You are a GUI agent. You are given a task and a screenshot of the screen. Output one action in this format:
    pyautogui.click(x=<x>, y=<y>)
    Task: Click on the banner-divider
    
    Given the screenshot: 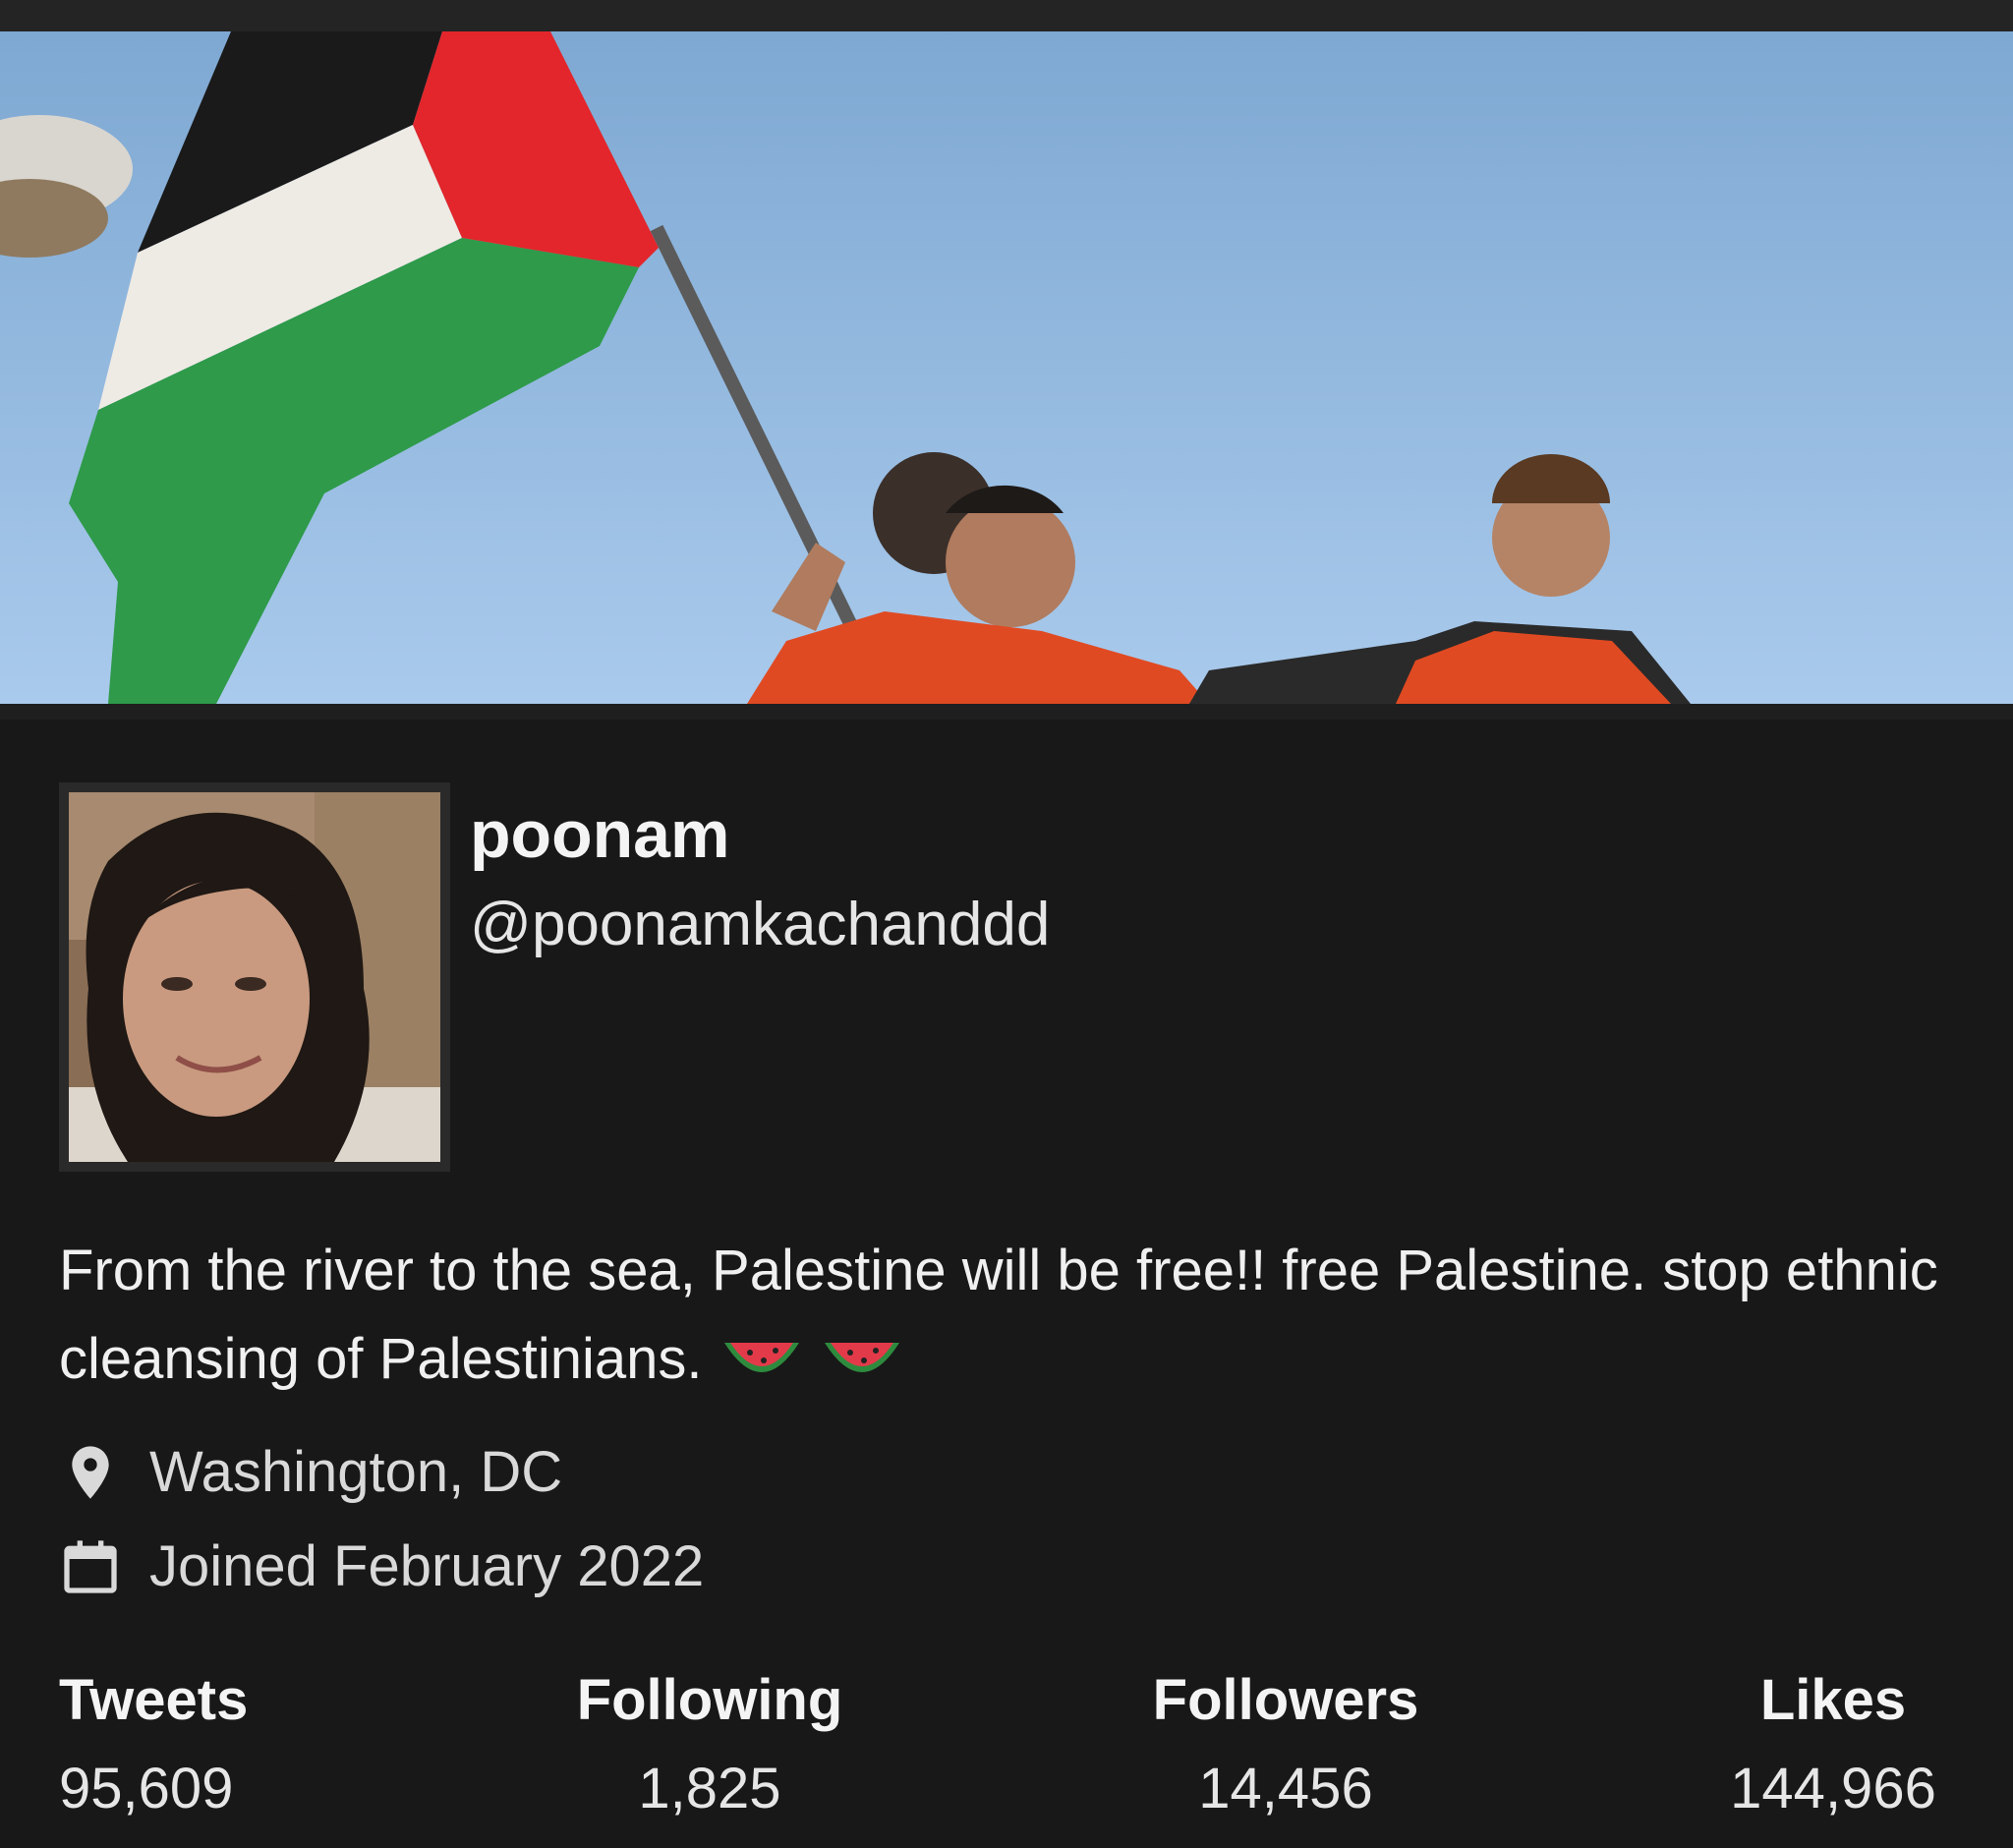 What is the action you would take?
    pyautogui.click(x=1006, y=712)
    